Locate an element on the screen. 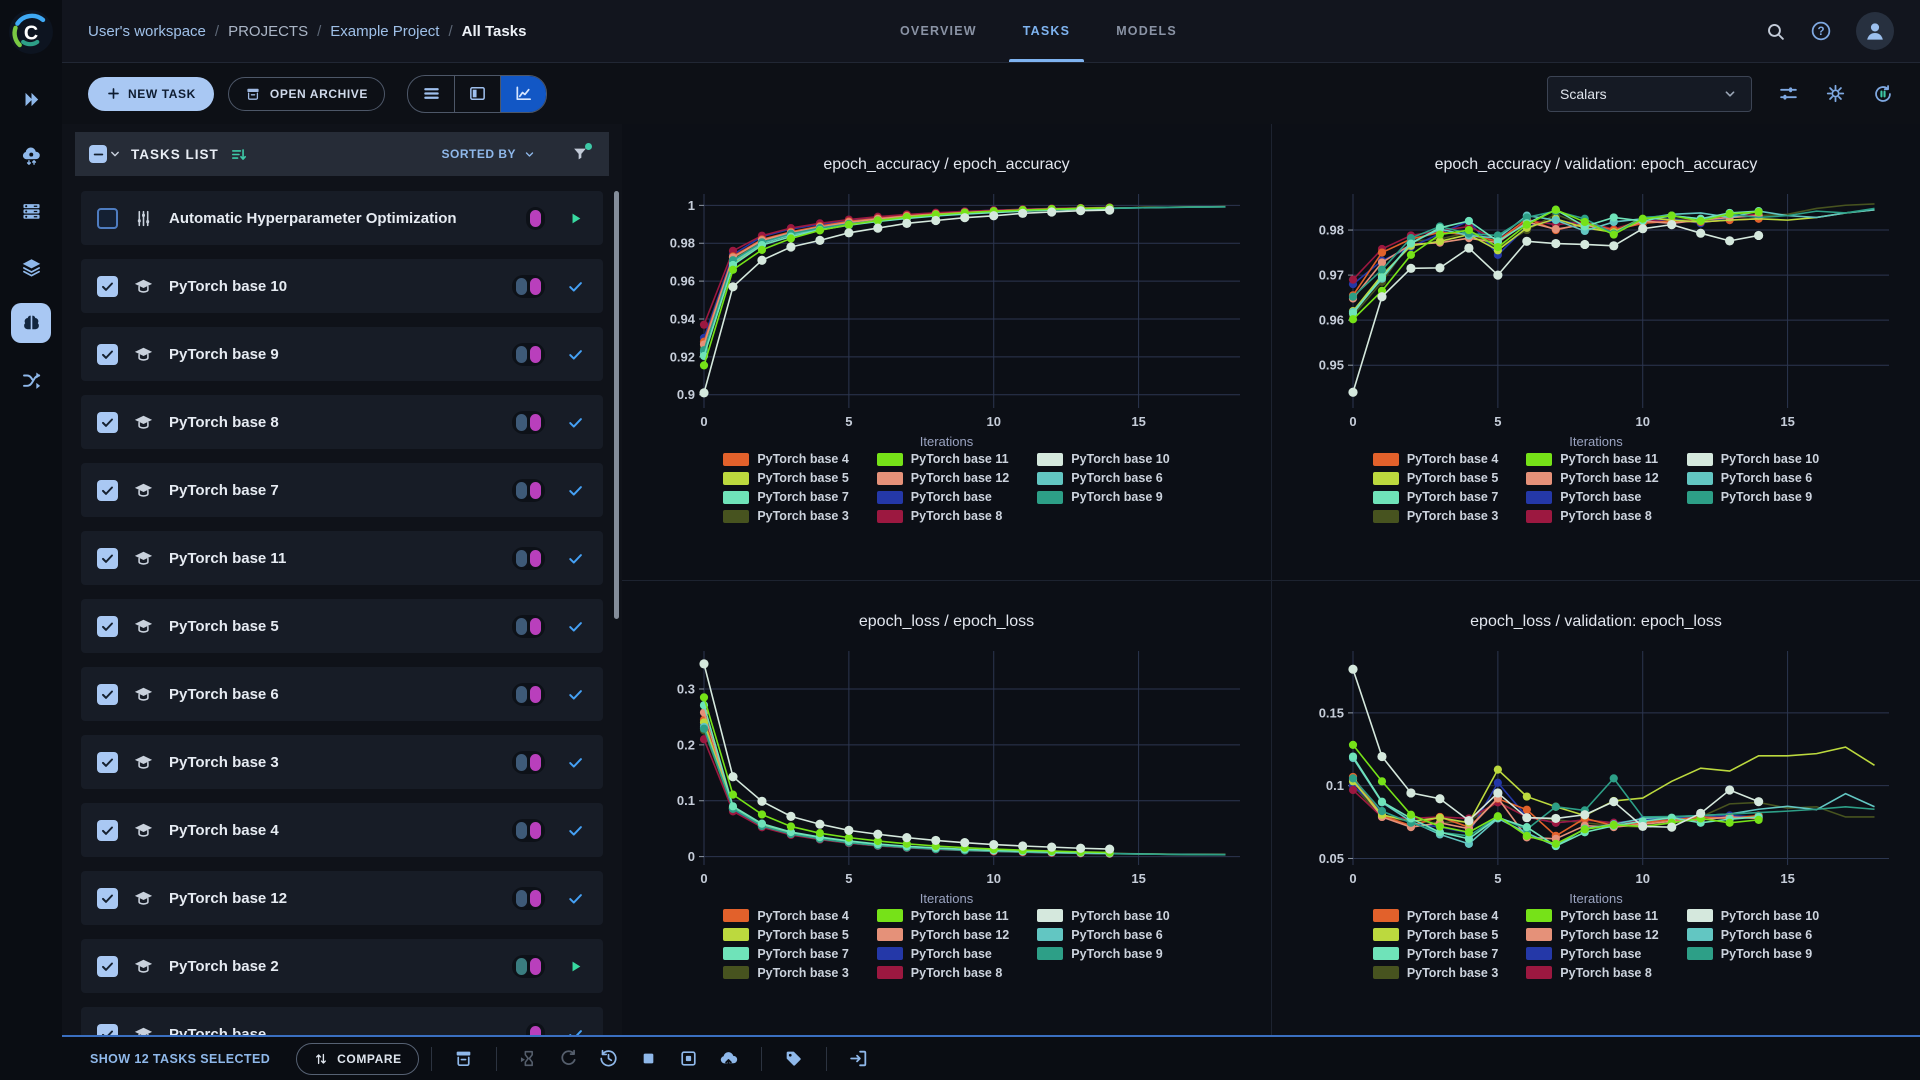 This screenshot has height=1080, width=1920. task-checkbox-unchecked is located at coordinates (107, 218).